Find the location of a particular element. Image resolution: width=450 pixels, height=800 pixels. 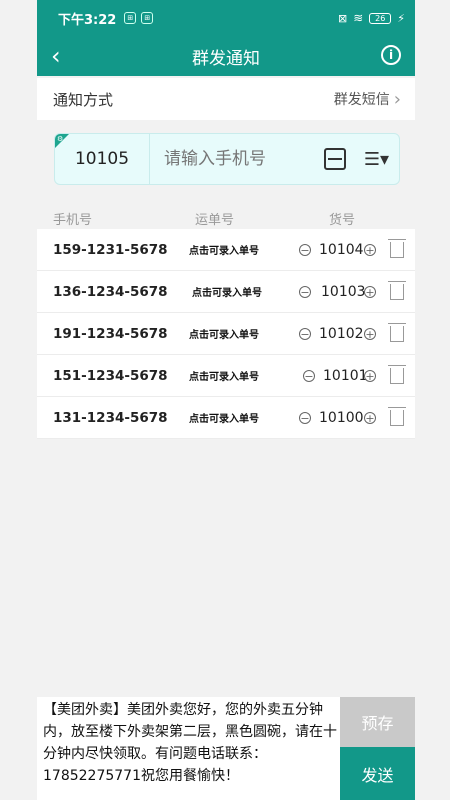

column-tracking: 运单号 is located at coordinates (215, 220).